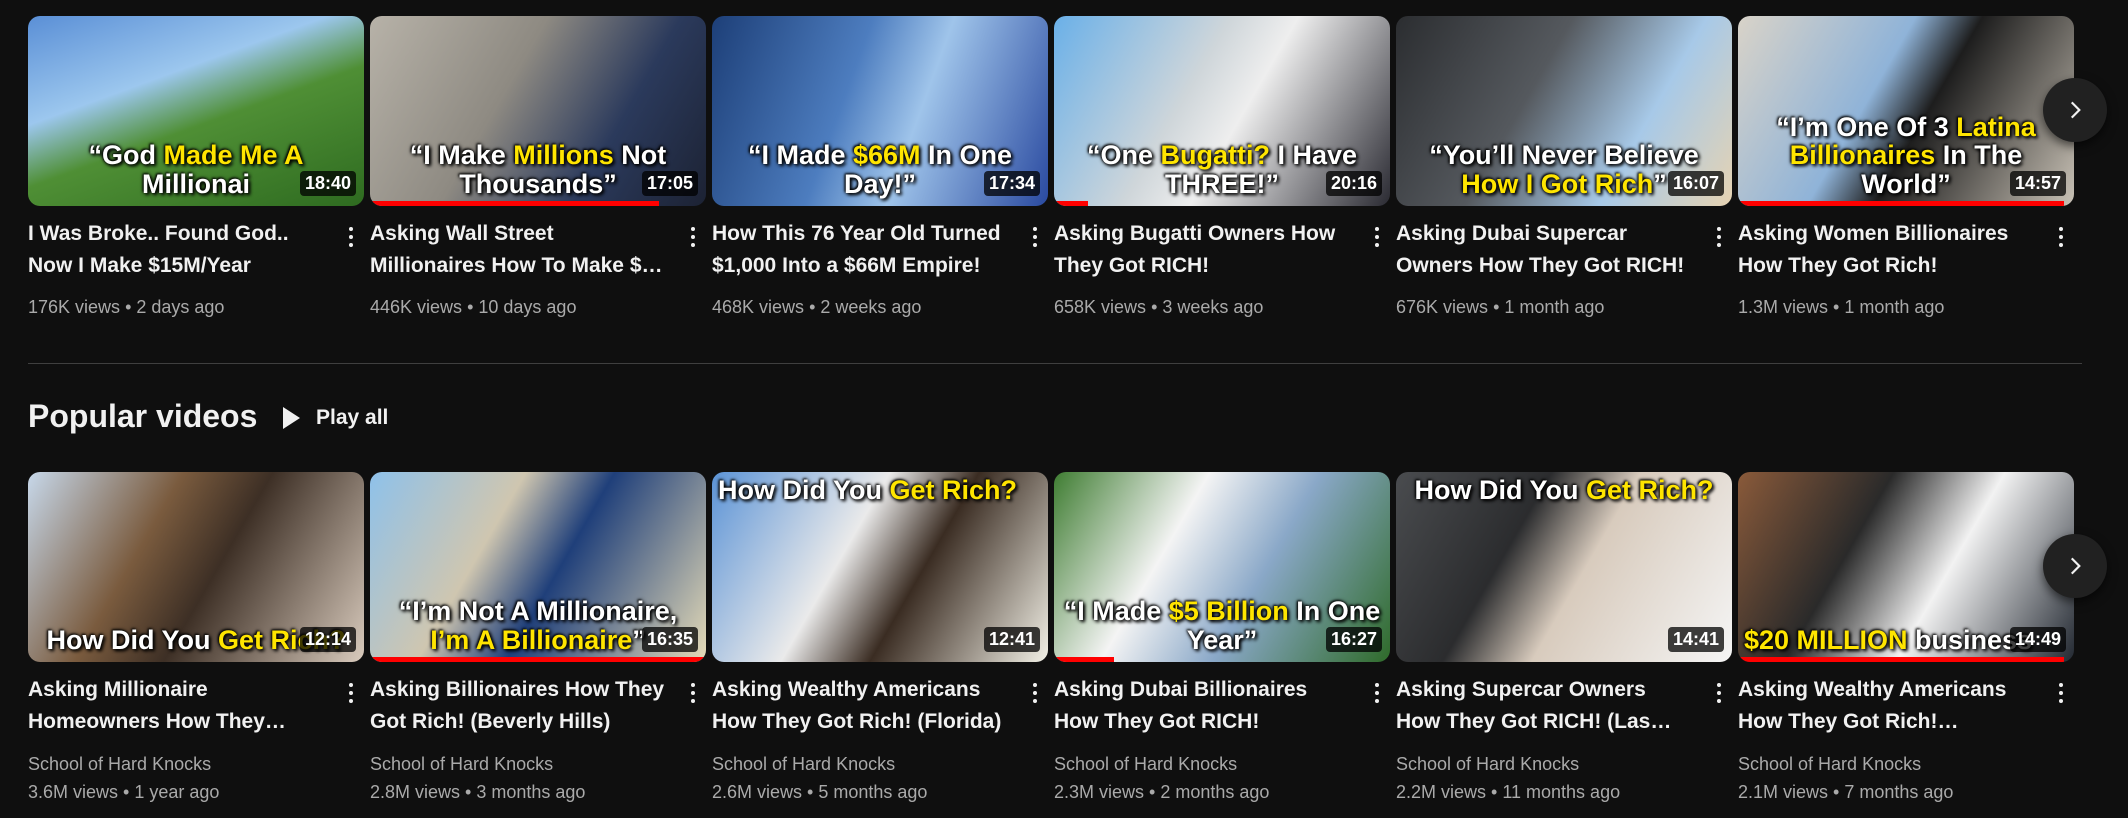 The image size is (2128, 818). I want to click on video-meta: 2.6M views • 5 months ago, so click(820, 792).